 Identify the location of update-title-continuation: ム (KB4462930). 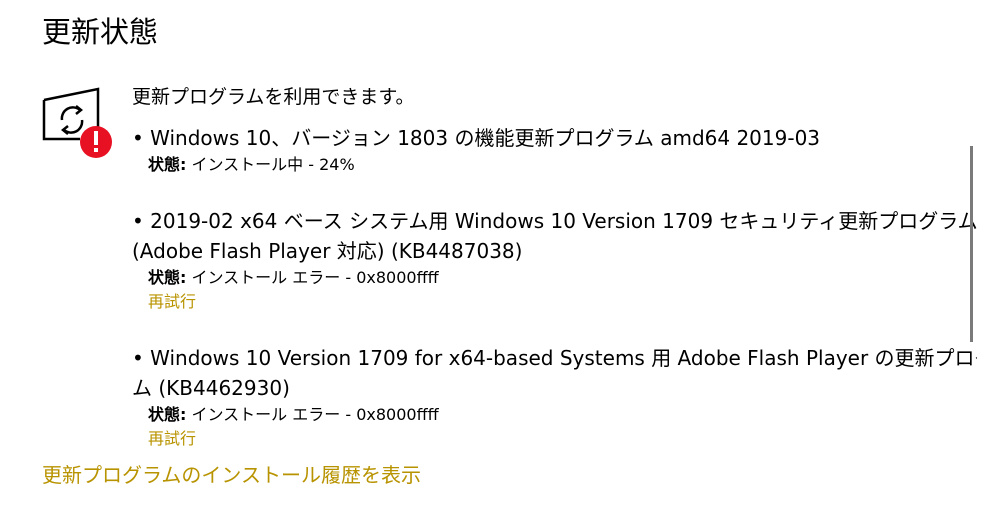
(211, 388).